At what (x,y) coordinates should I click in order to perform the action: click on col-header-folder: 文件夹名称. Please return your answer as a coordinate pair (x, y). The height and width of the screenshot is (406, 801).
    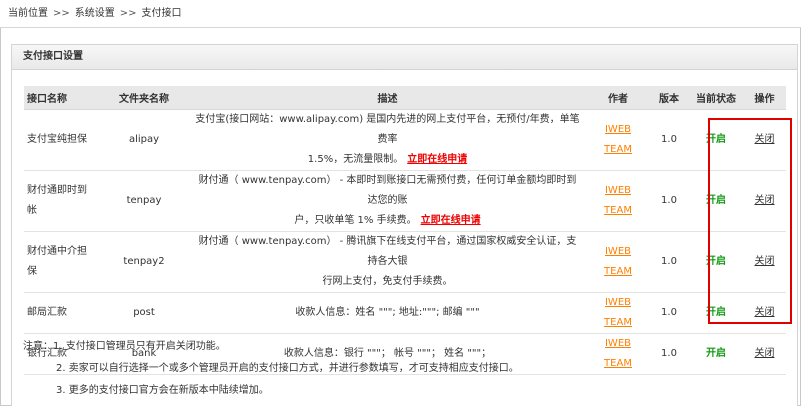
    Looking at the image, I should click on (144, 98).